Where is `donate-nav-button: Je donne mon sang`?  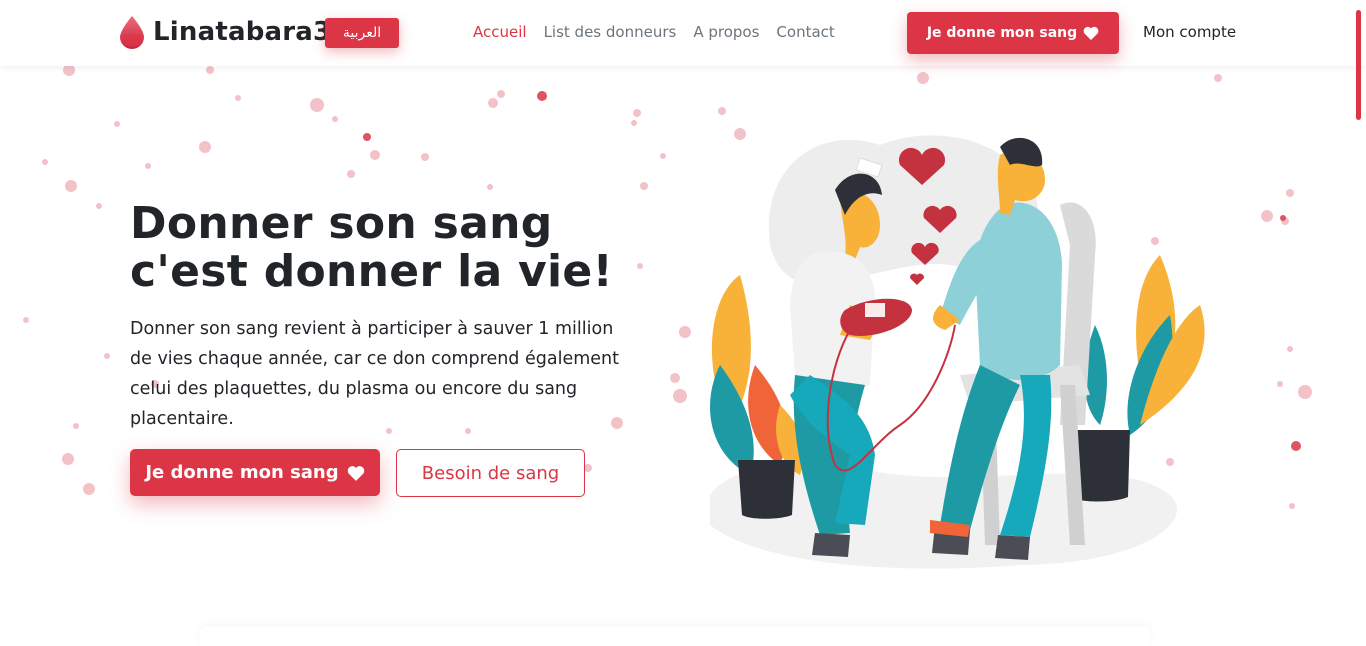 donate-nav-button: Je donne mon sang is located at coordinates (1013, 33).